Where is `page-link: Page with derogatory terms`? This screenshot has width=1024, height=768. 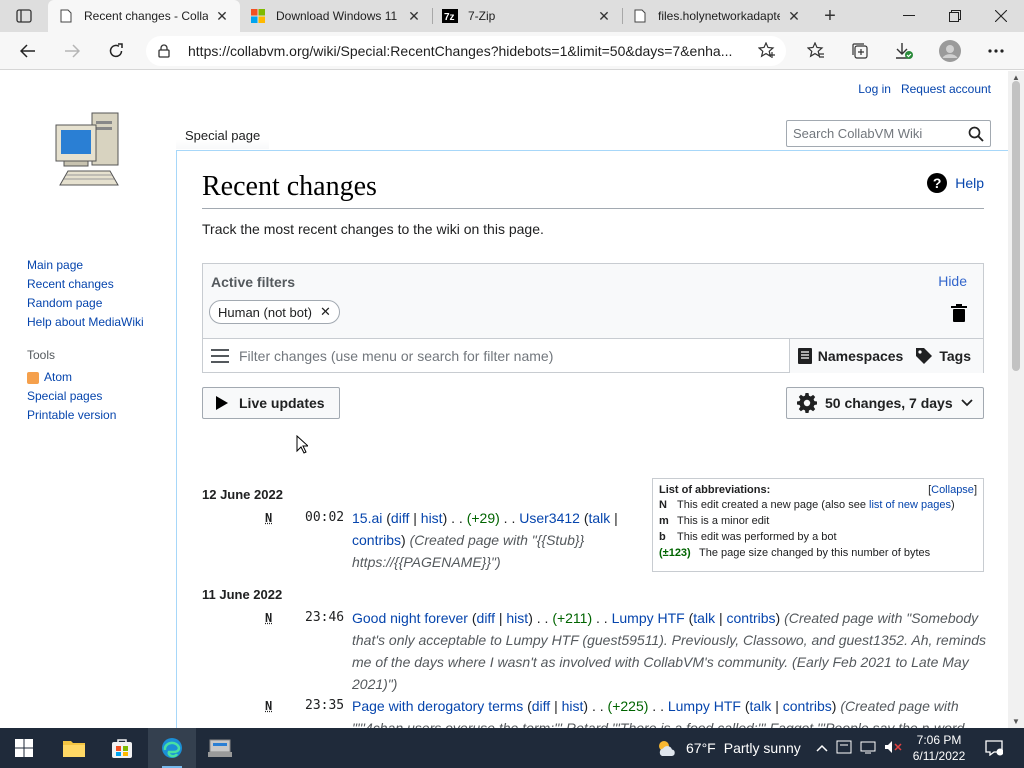 page-link: Page with derogatory terms is located at coordinates (437, 706).